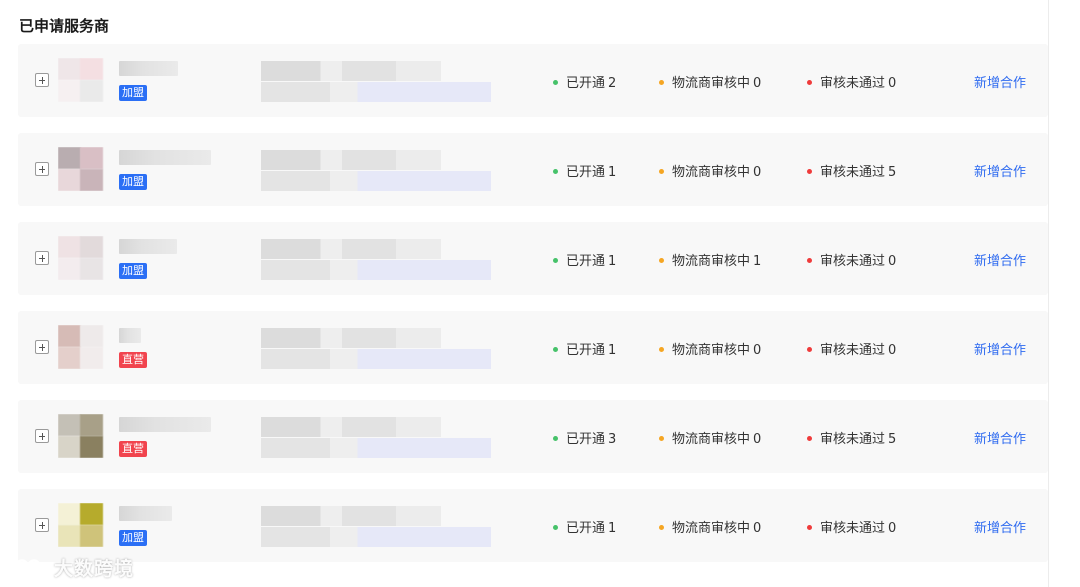  What do you see at coordinates (892, 172) in the screenshot?
I see `rejected-count: 5` at bounding box center [892, 172].